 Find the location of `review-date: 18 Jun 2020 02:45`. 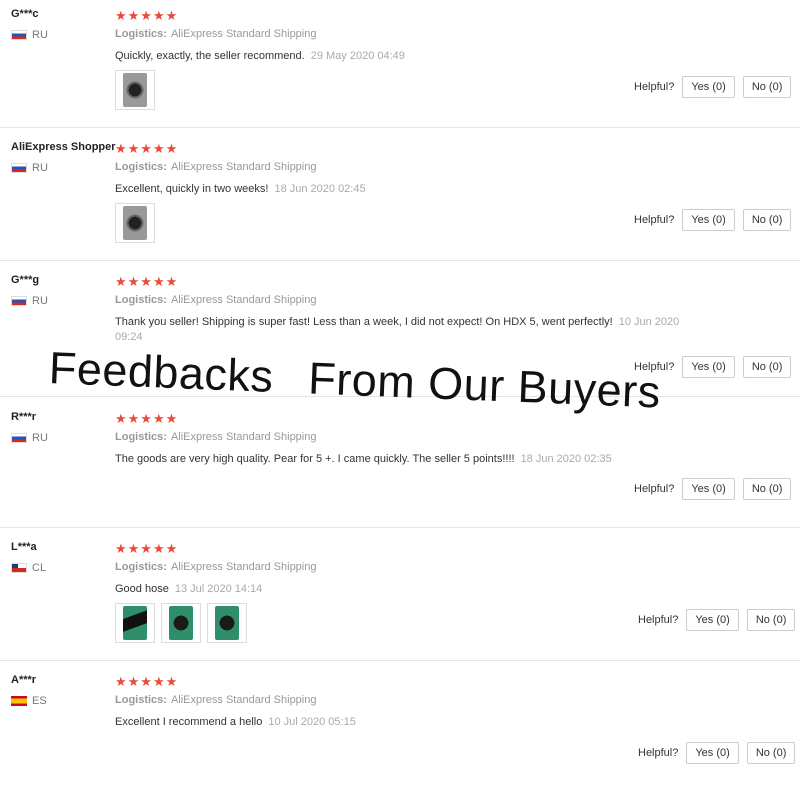

review-date: 18 Jun 2020 02:45 is located at coordinates (320, 189).